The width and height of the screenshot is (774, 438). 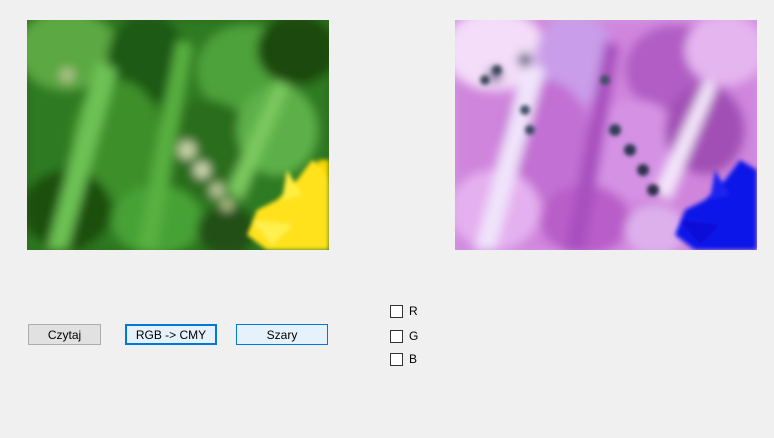 I want to click on checkbox-g-label: G, so click(x=414, y=336).